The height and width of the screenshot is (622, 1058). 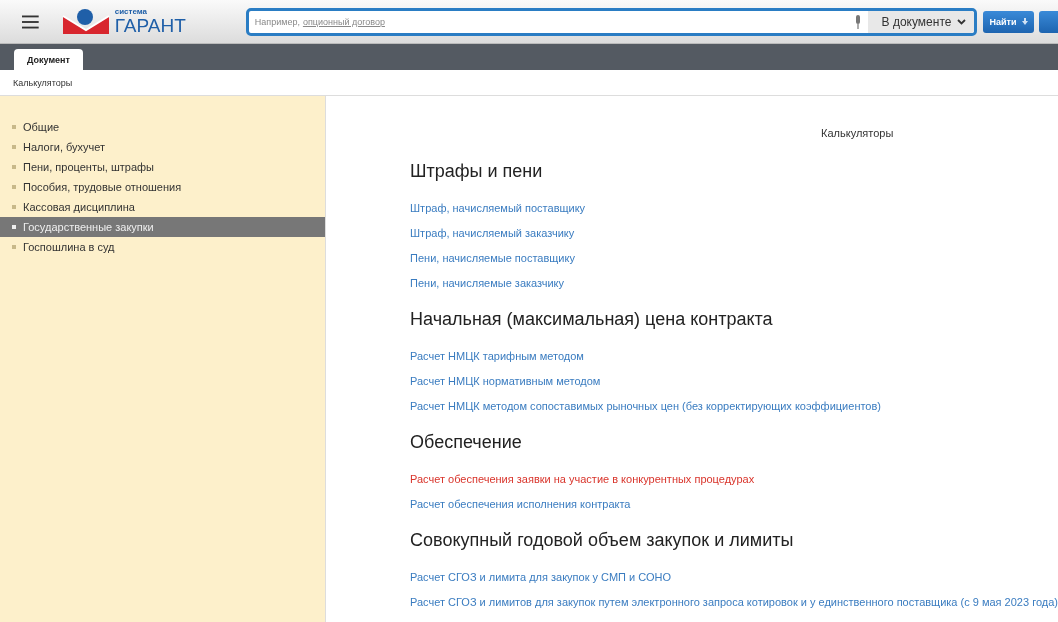 I want to click on find-button: Найти, so click(x=1008, y=21).